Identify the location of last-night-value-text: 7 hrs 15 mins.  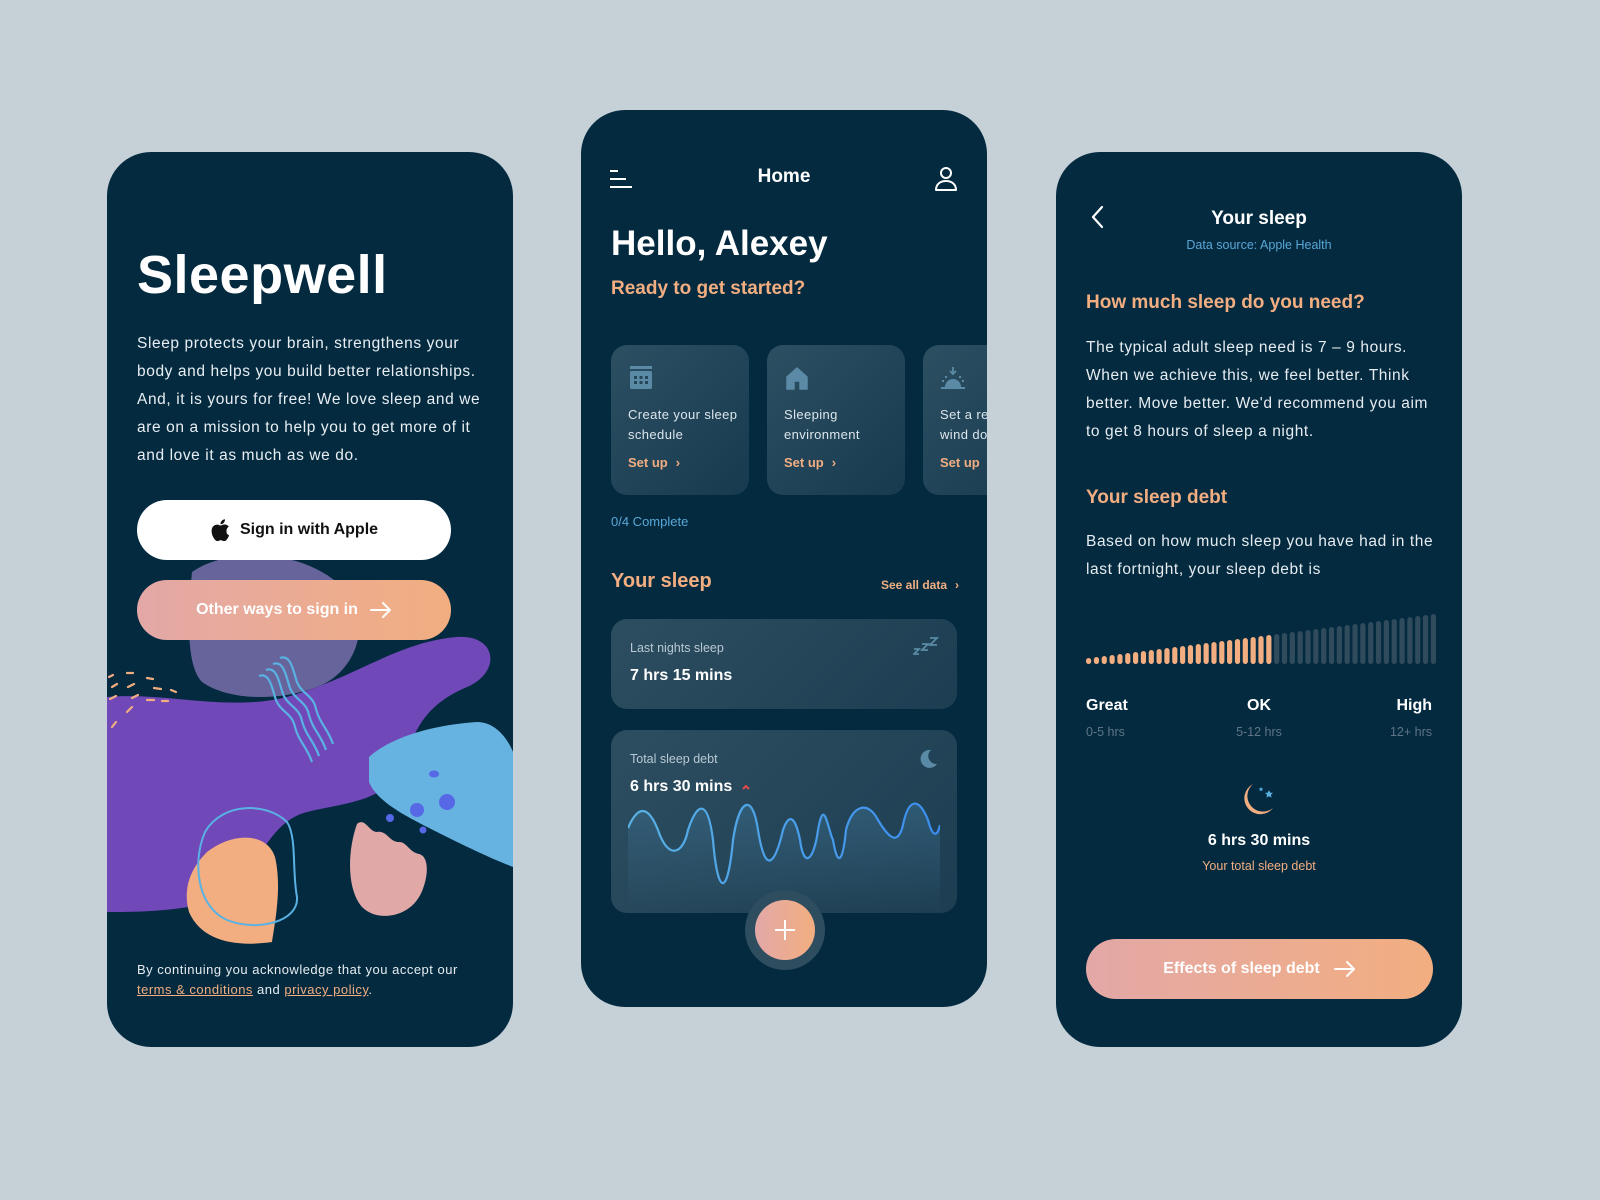
(681, 675).